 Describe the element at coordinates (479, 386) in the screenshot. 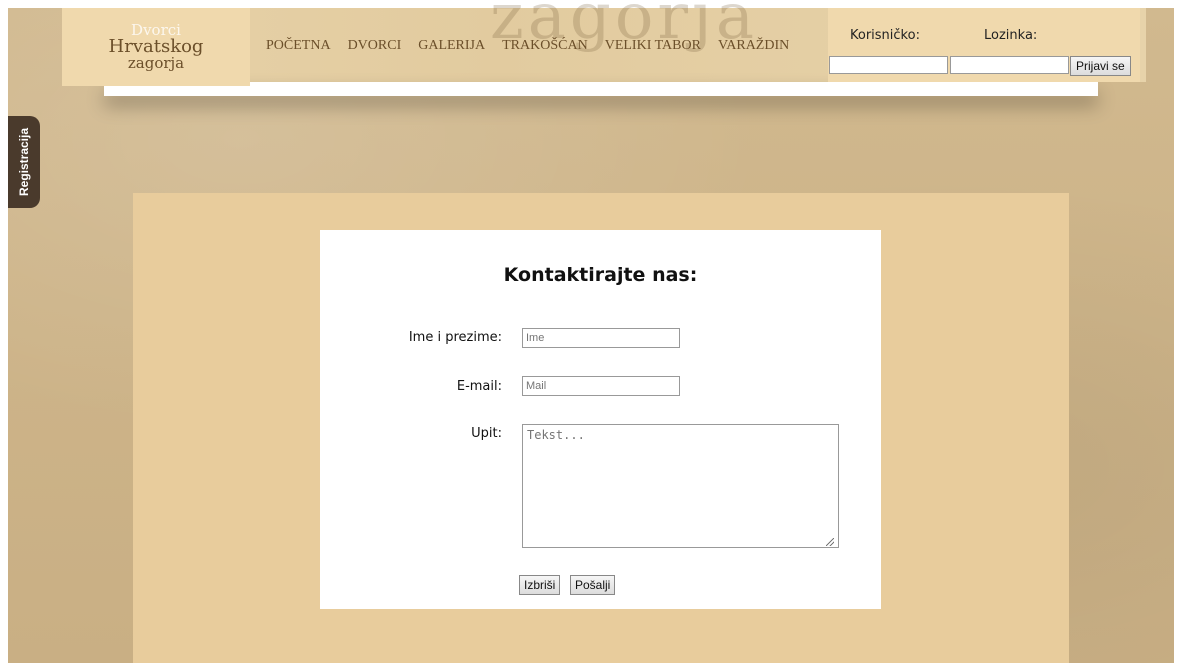

I see `email-label: E-mail:` at that location.